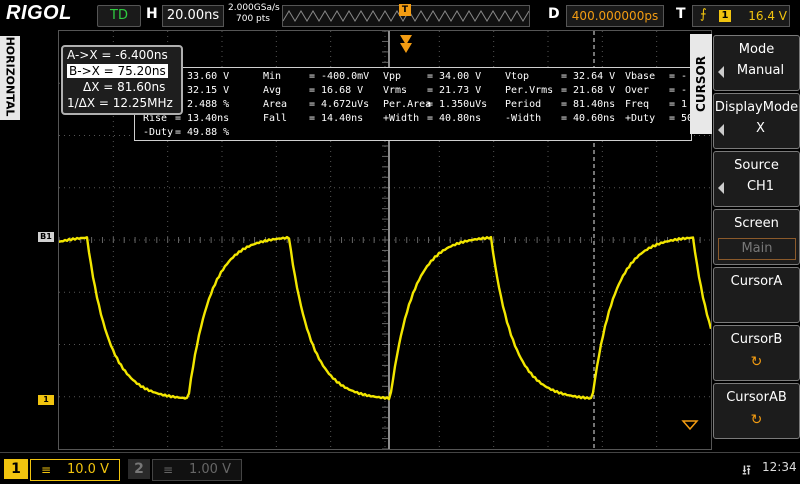 This screenshot has width=800, height=484. I want to click on meas-value: = 4.672uVs, so click(339, 104).